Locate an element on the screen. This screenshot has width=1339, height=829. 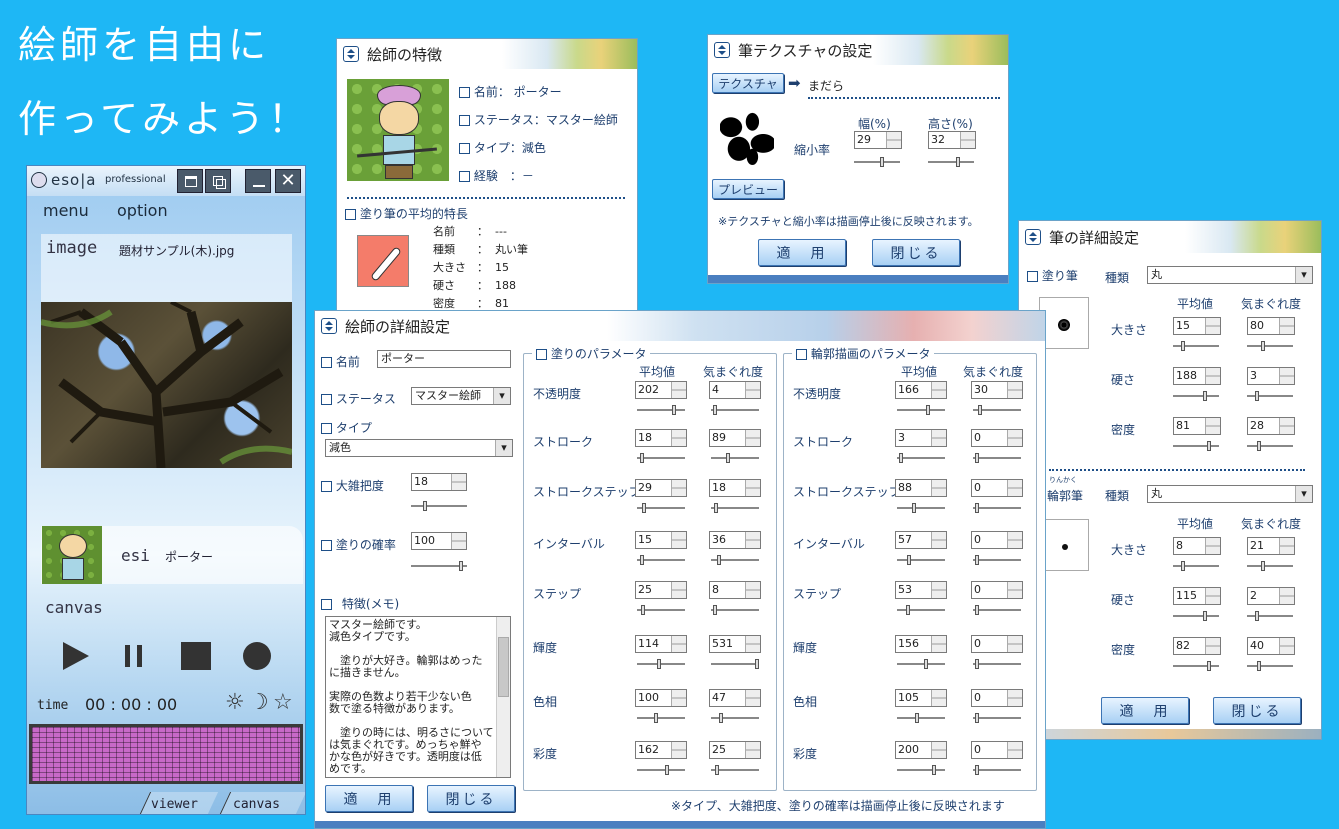
detail-status-select: マスター絵師 is located at coordinates (461, 396).